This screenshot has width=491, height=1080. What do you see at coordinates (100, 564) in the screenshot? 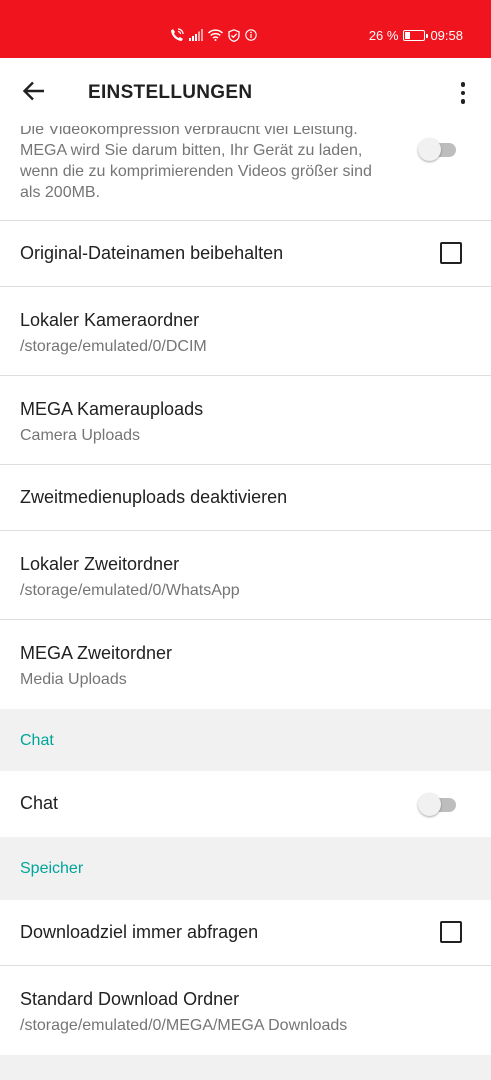
I see `local-secondary-folder-label: Lokaler Zweitordner` at bounding box center [100, 564].